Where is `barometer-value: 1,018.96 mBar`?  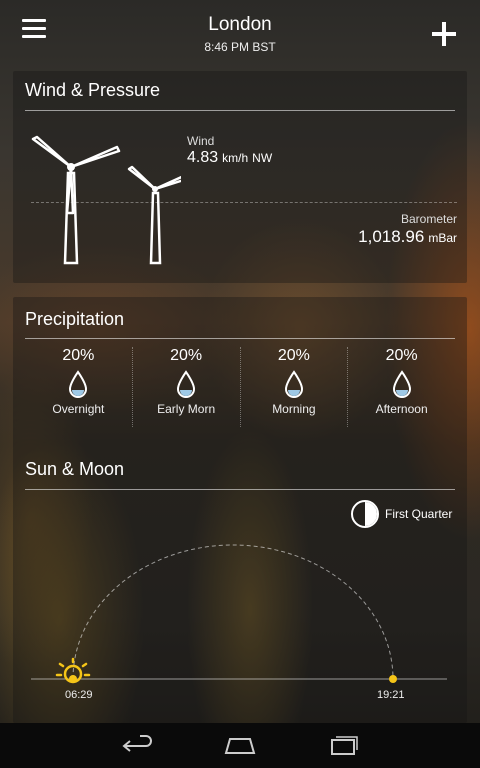 barometer-value: 1,018.96 mBar is located at coordinates (407, 237).